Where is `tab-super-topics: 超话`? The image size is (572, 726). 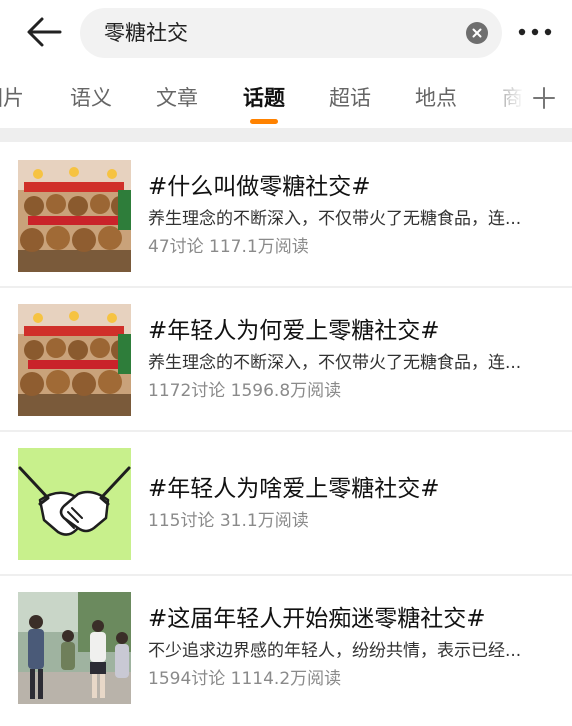 tab-super-topics: 超话 is located at coordinates (350, 98).